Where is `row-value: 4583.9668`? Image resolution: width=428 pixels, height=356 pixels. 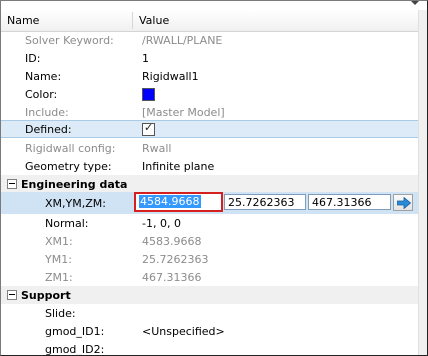 row-value: 4583.9668 is located at coordinates (172, 241).